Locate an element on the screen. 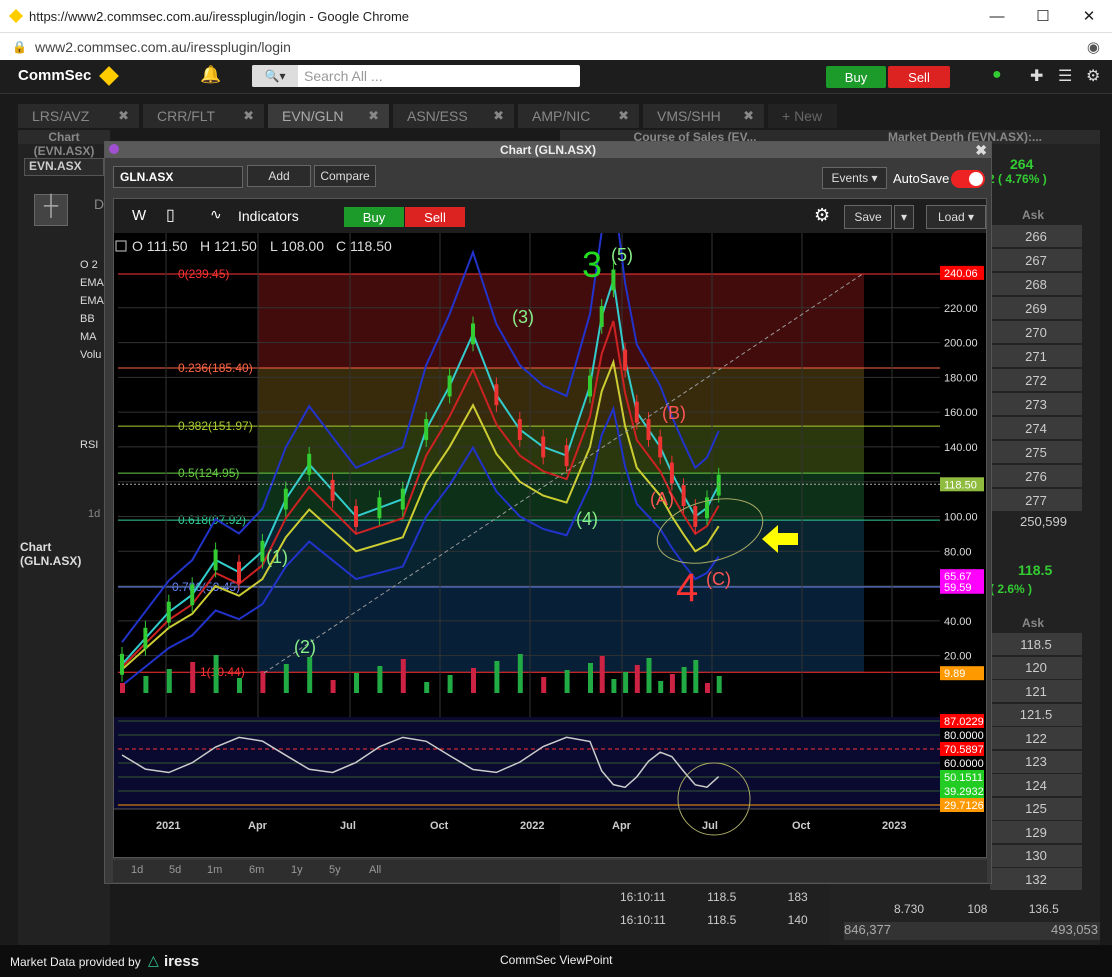 This screenshot has width=1112, height=977. autosave-toggle is located at coordinates (968, 179).